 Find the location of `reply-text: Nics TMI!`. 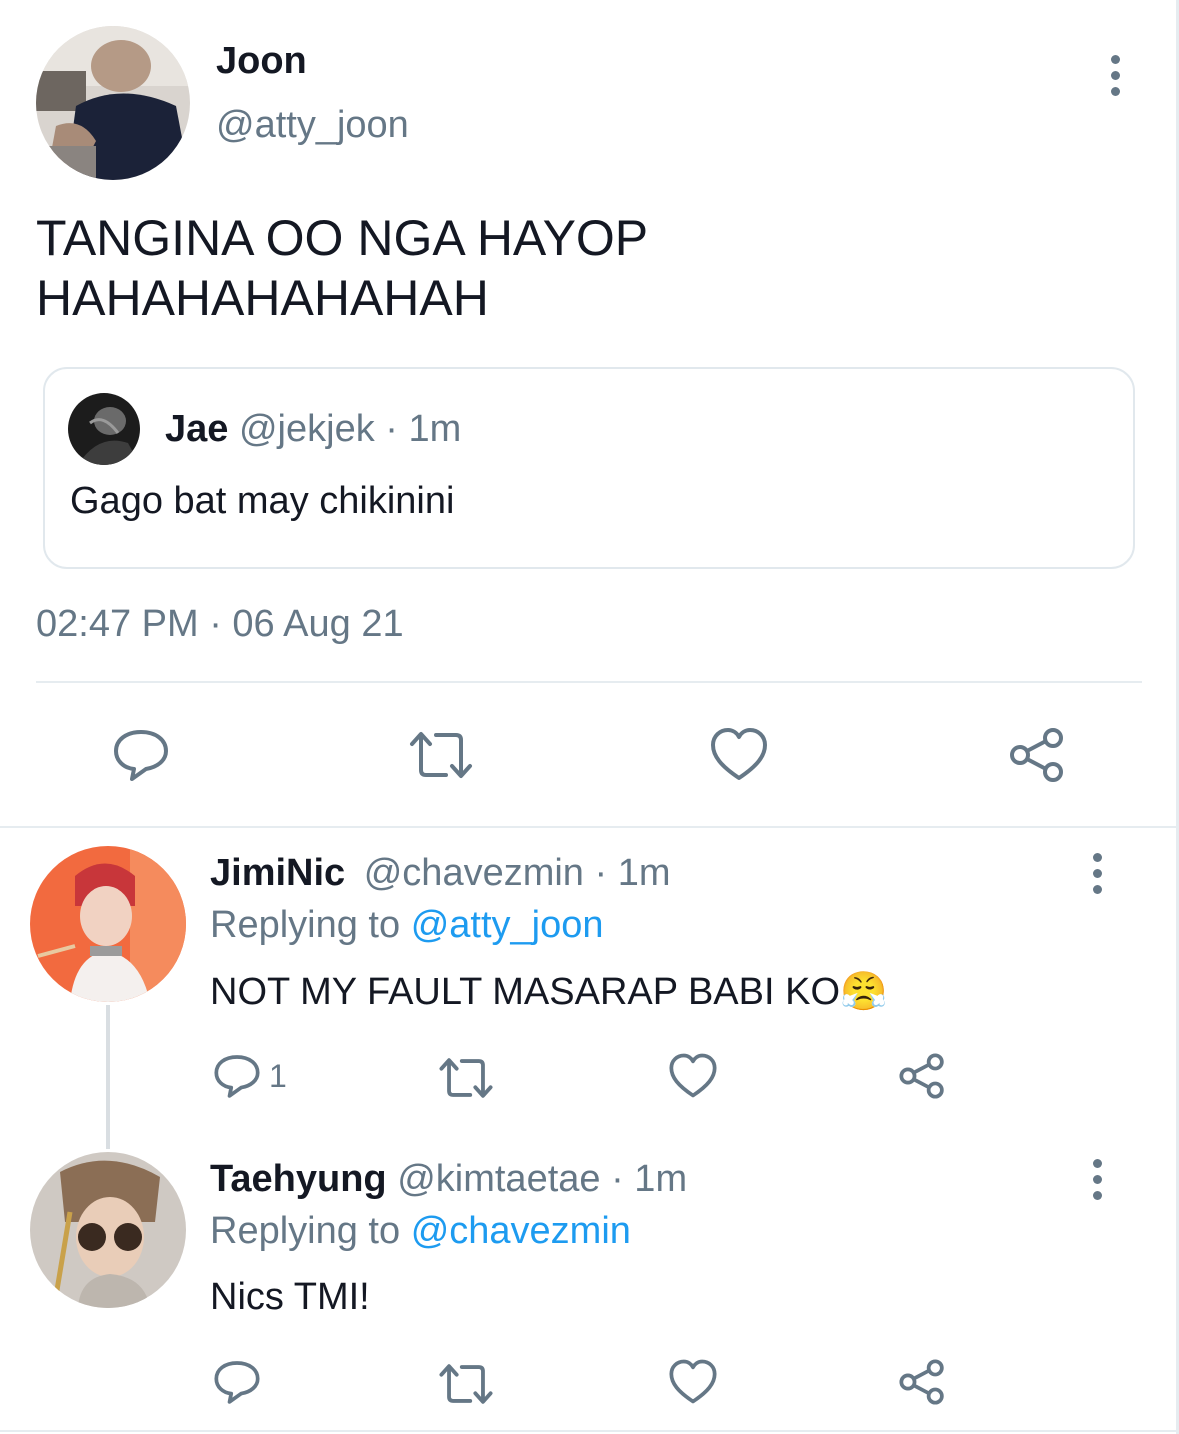

reply-text: Nics TMI! is located at coordinates (290, 1297).